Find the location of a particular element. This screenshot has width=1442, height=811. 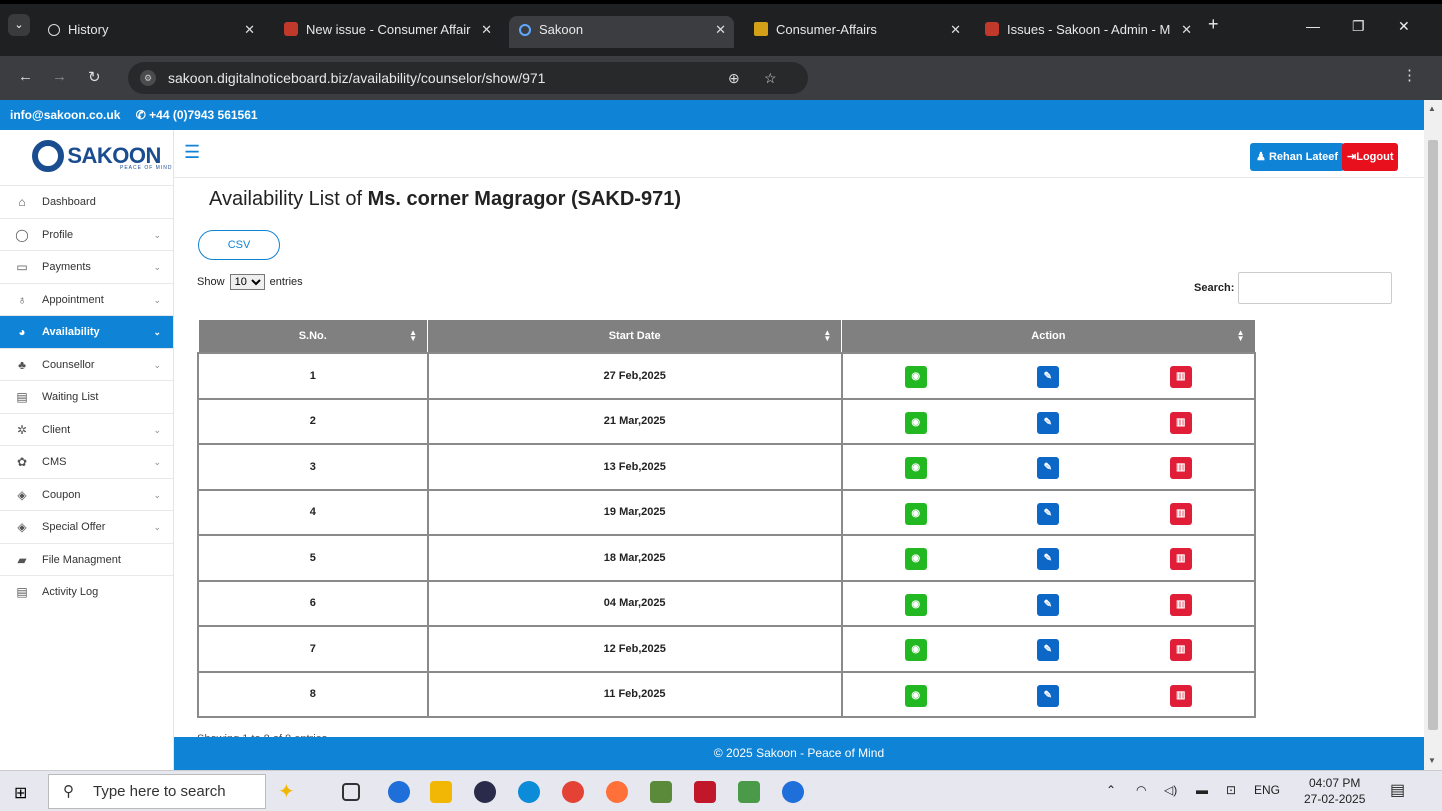

column-header-start-date: Start Date ▲ ▼ is located at coordinates (635, 337).